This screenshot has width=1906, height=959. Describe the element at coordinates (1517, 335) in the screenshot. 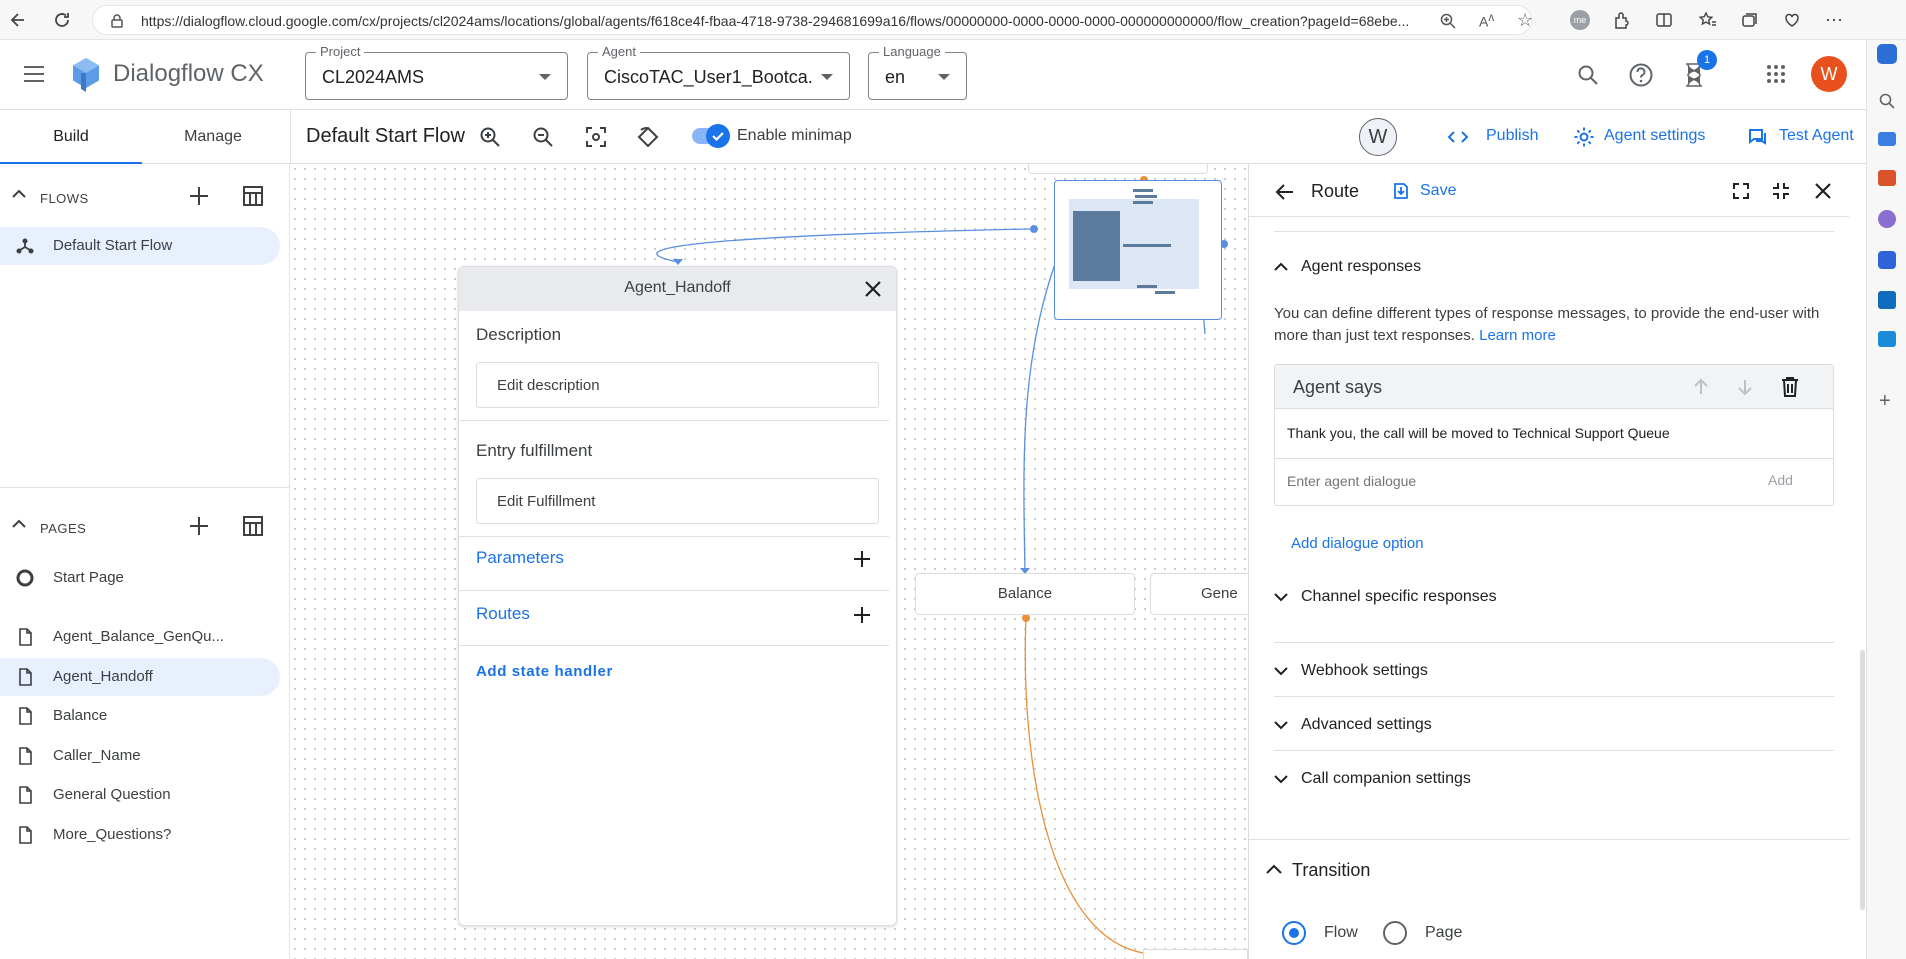

I see `learn-more-link: Learn more` at that location.